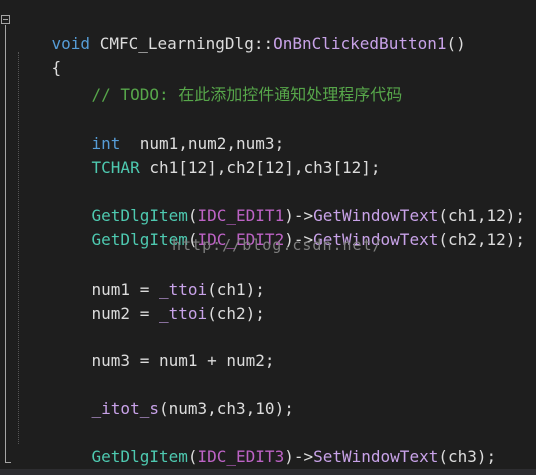  Describe the element at coordinates (159, 300) in the screenshot. I see `code-line-assign-num2: num2 = _ttoi(ch2);` at that location.